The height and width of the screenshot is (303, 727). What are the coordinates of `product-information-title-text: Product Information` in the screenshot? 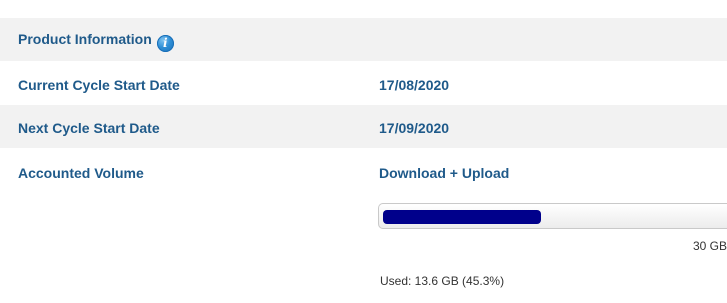 It's located at (85, 39).